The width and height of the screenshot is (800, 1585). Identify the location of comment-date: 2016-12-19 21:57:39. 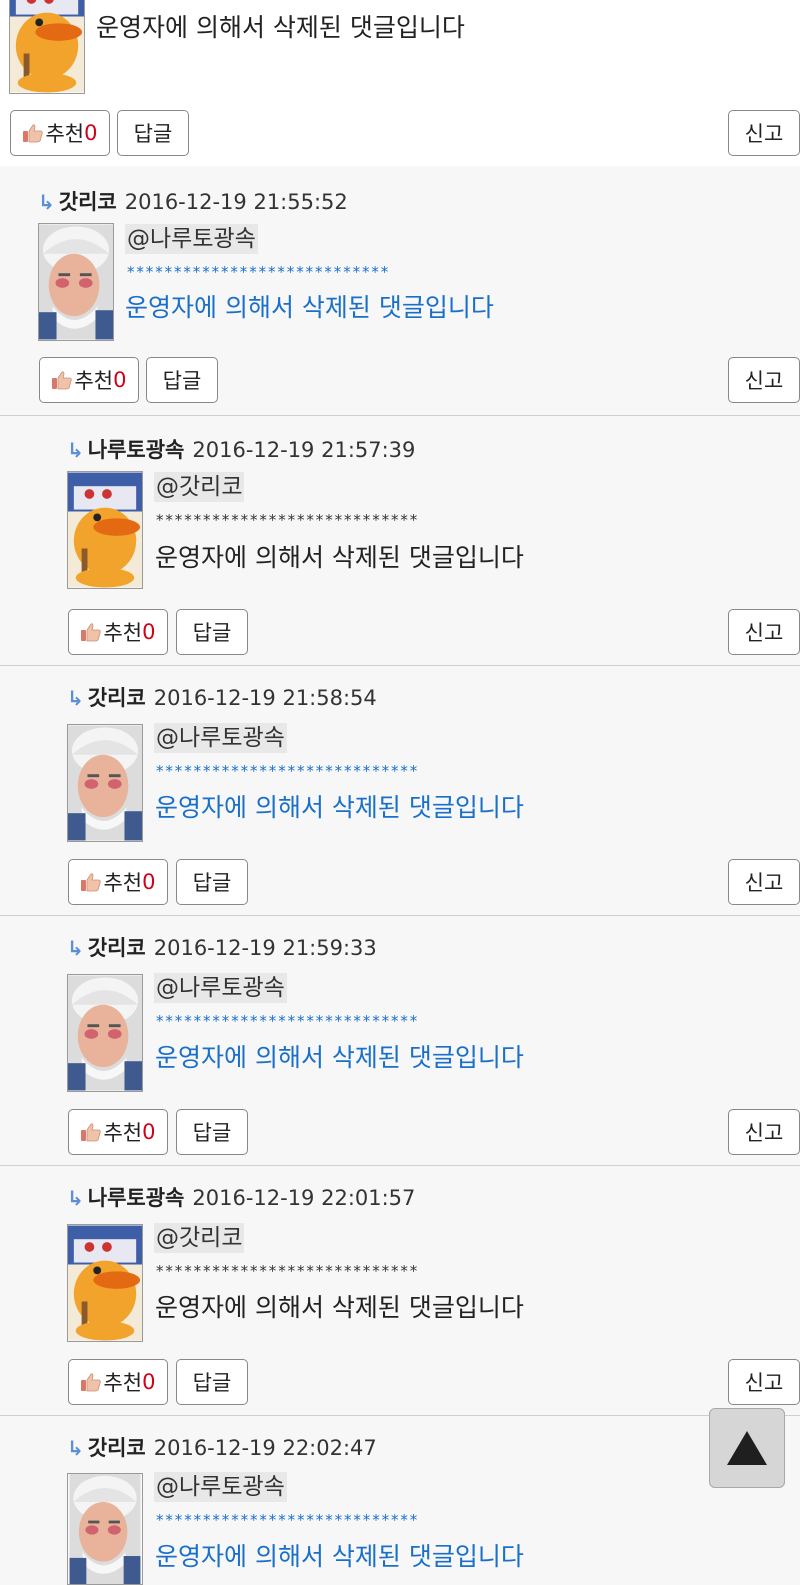
(304, 450).